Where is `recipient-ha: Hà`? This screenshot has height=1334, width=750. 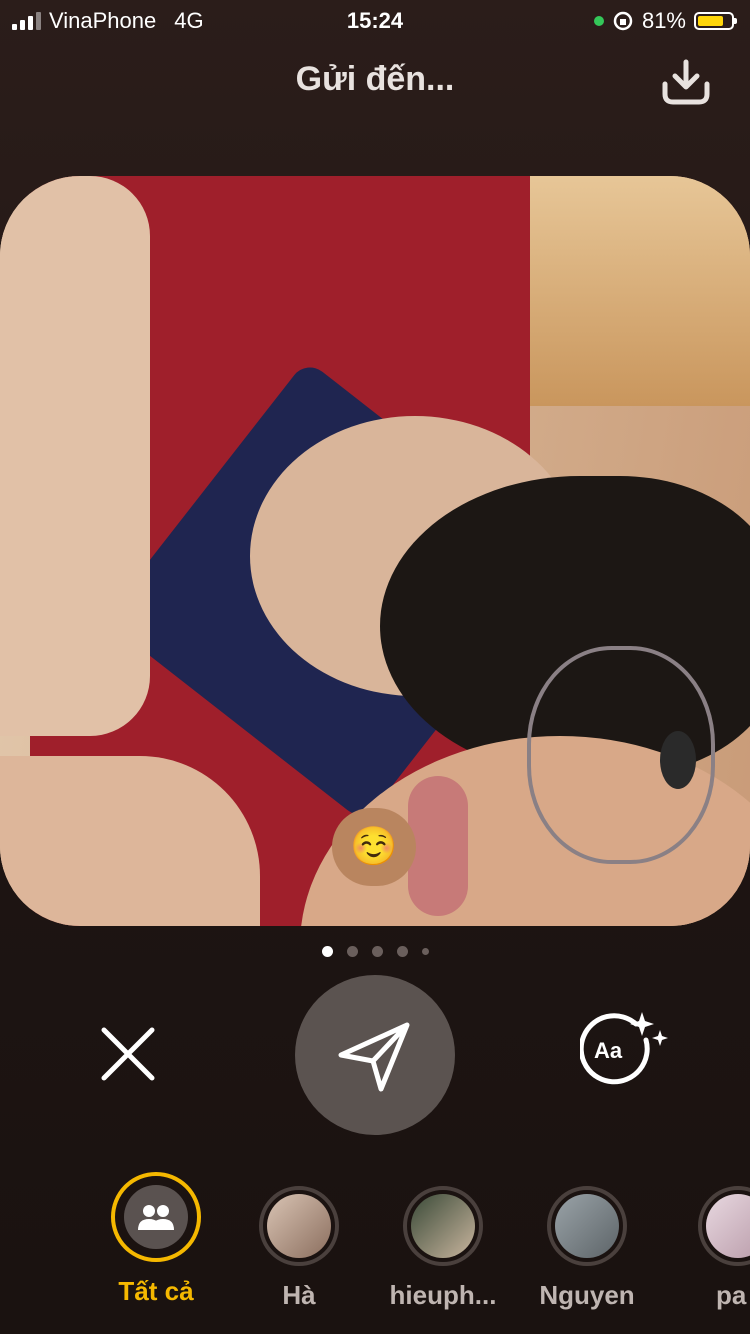
recipient-ha: Hà is located at coordinates (299, 1248).